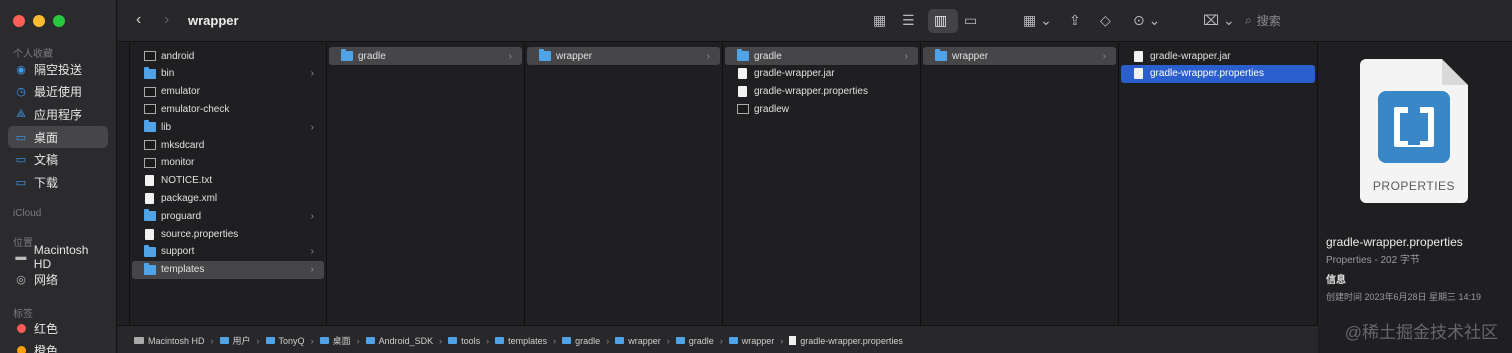 The height and width of the screenshot is (353, 1512). I want to click on file-row: package.xml, so click(228, 198).